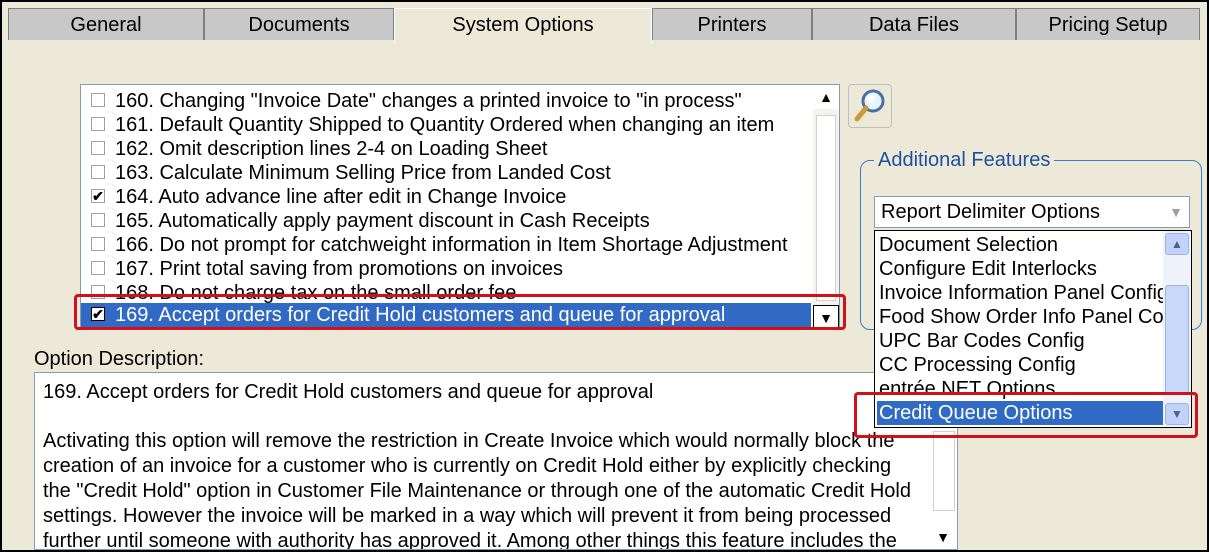  I want to click on dropdown-scrollbar: ▲ ▼, so click(1177, 329).